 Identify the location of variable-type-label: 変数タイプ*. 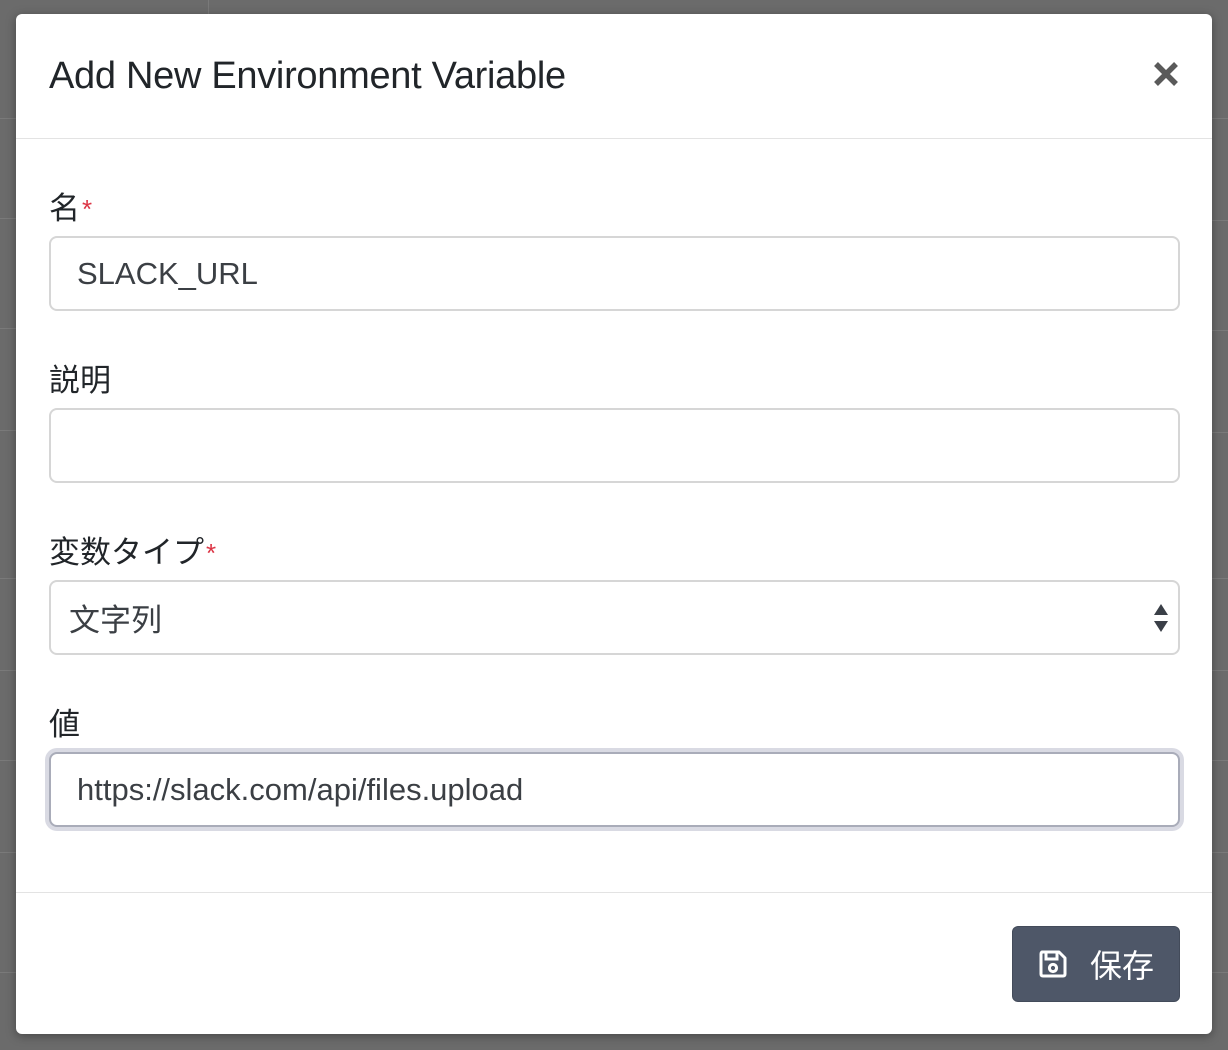
(132, 553).